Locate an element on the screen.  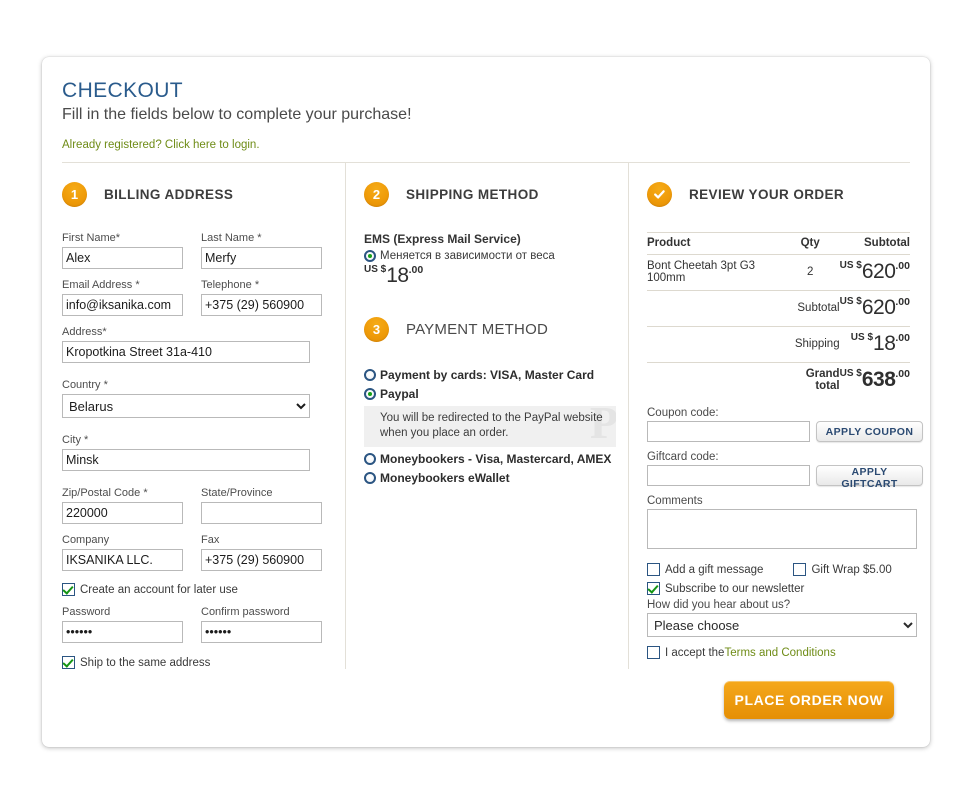
last-name-input is located at coordinates (261, 258).